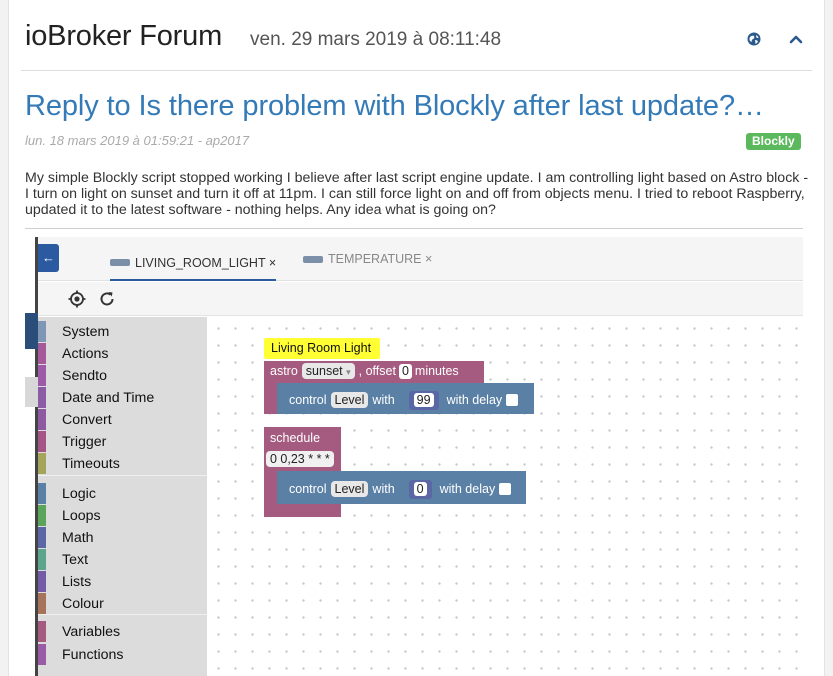 The height and width of the screenshot is (676, 833). I want to click on editor-tabbar: ← LIVING_ROOM_LIGHT × TEMPERATURE ×, so click(420, 259).